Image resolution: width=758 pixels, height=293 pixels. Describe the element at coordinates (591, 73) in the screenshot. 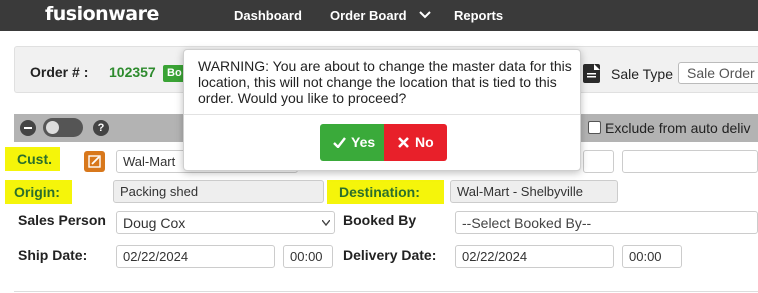

I see `document-icon` at that location.